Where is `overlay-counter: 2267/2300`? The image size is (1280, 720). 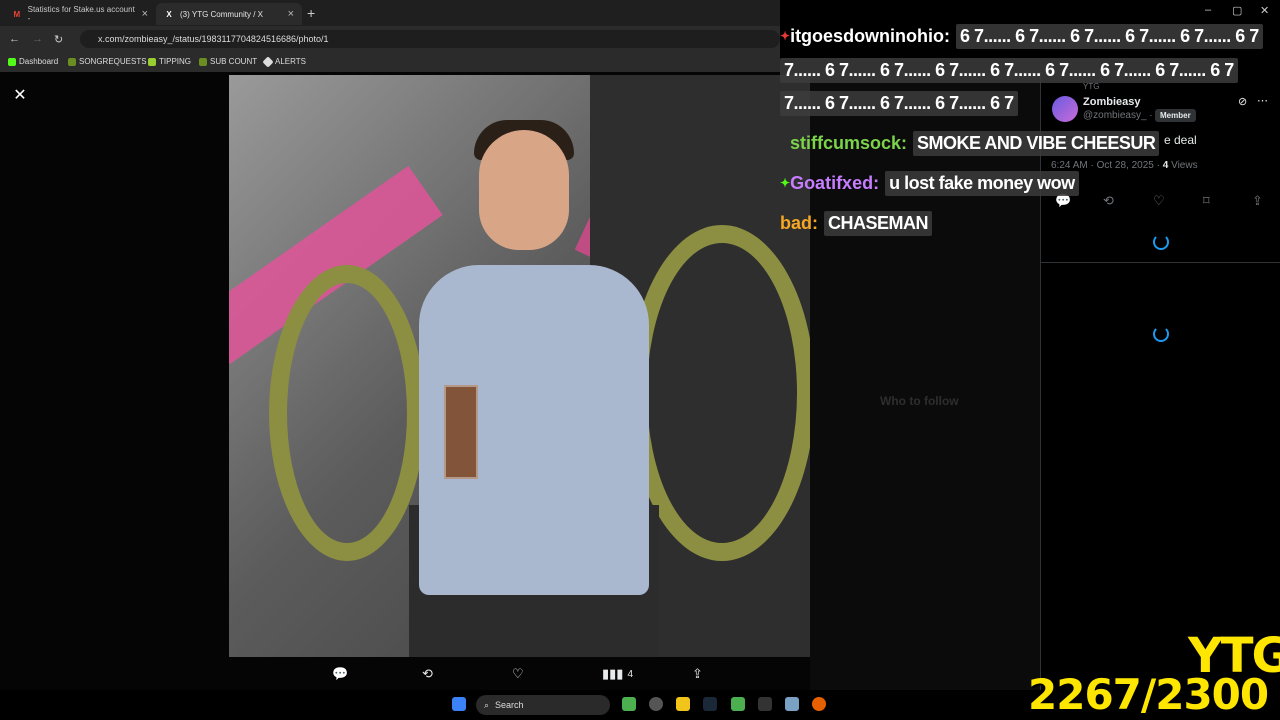
overlay-counter: 2267/2300 is located at coordinates (1148, 694).